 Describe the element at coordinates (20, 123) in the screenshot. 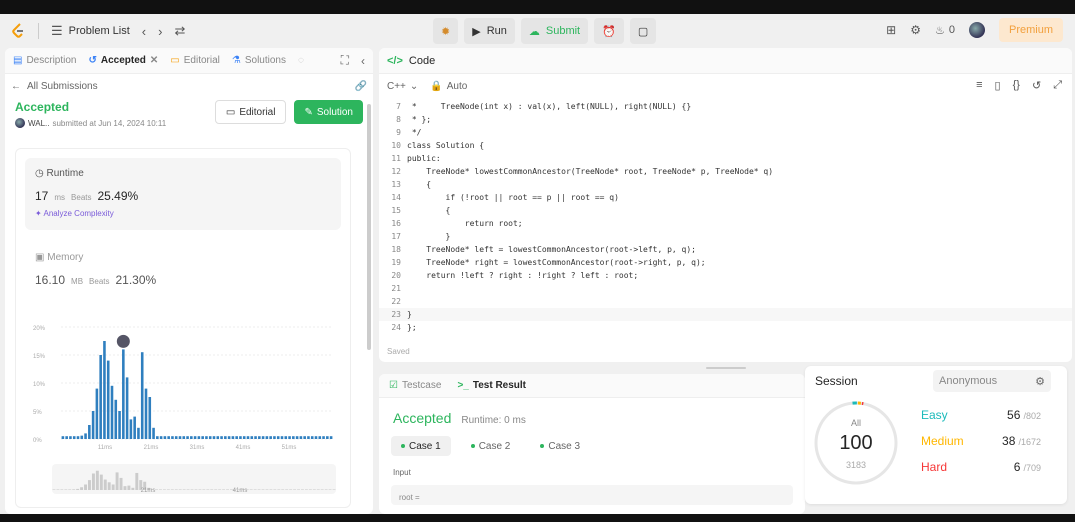

I see `user-avatar` at that location.